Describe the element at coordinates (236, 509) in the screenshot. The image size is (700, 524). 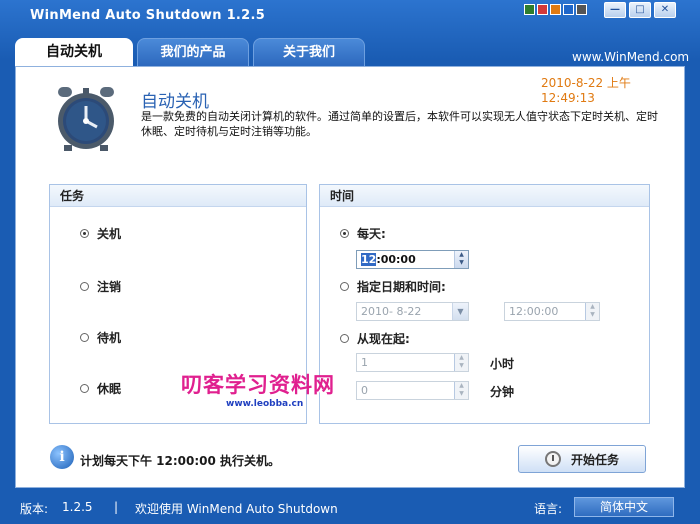
I see `welcome-message: 欢迎使用 WinMend Auto Shutdown` at that location.